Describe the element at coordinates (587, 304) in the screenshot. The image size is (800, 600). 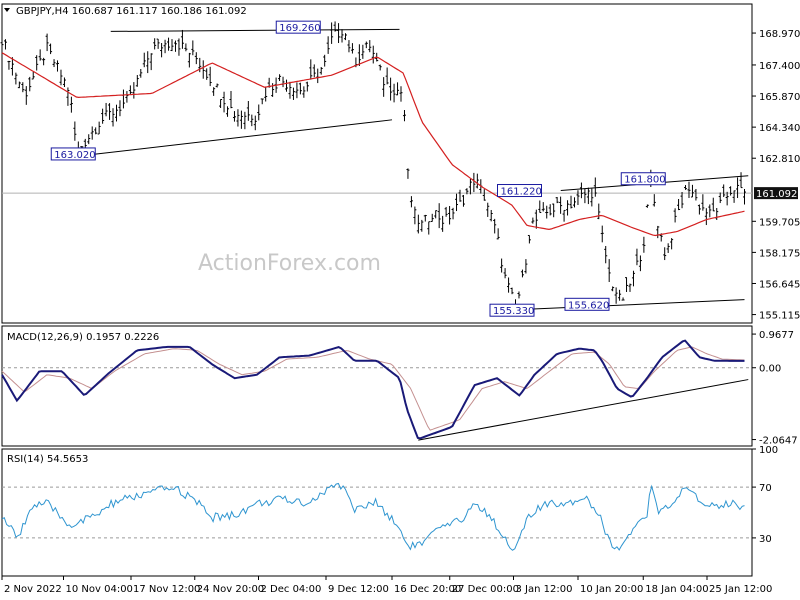
I see `price-annotation: 155.620` at that location.